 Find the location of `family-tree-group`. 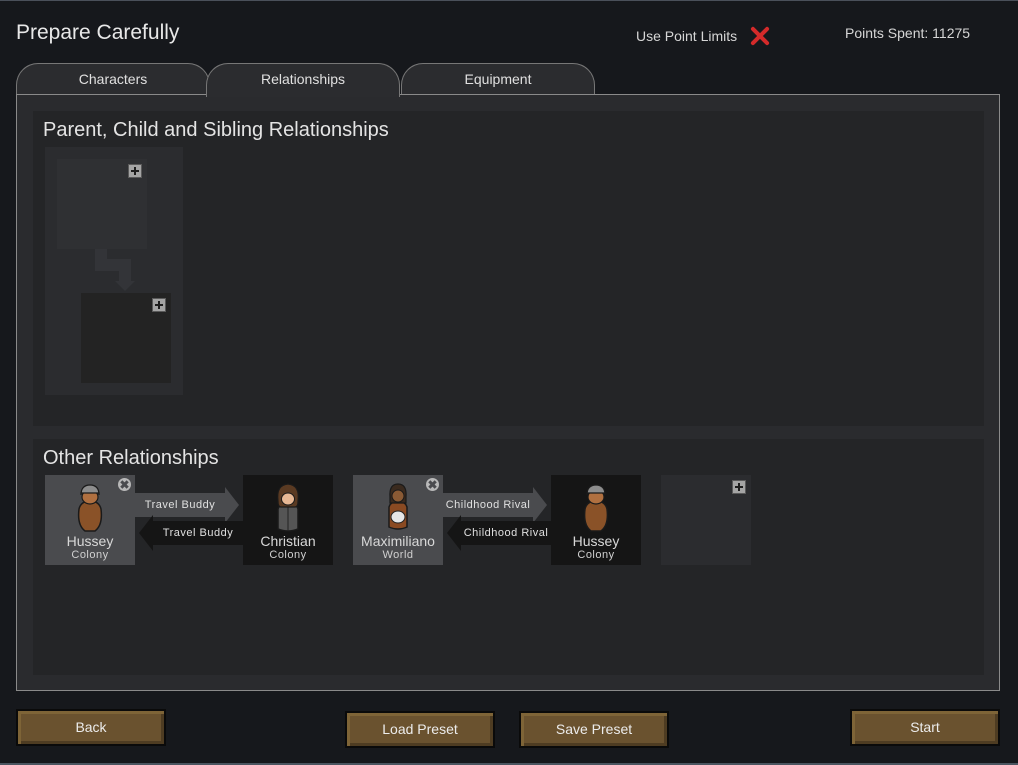

family-tree-group is located at coordinates (114, 271).